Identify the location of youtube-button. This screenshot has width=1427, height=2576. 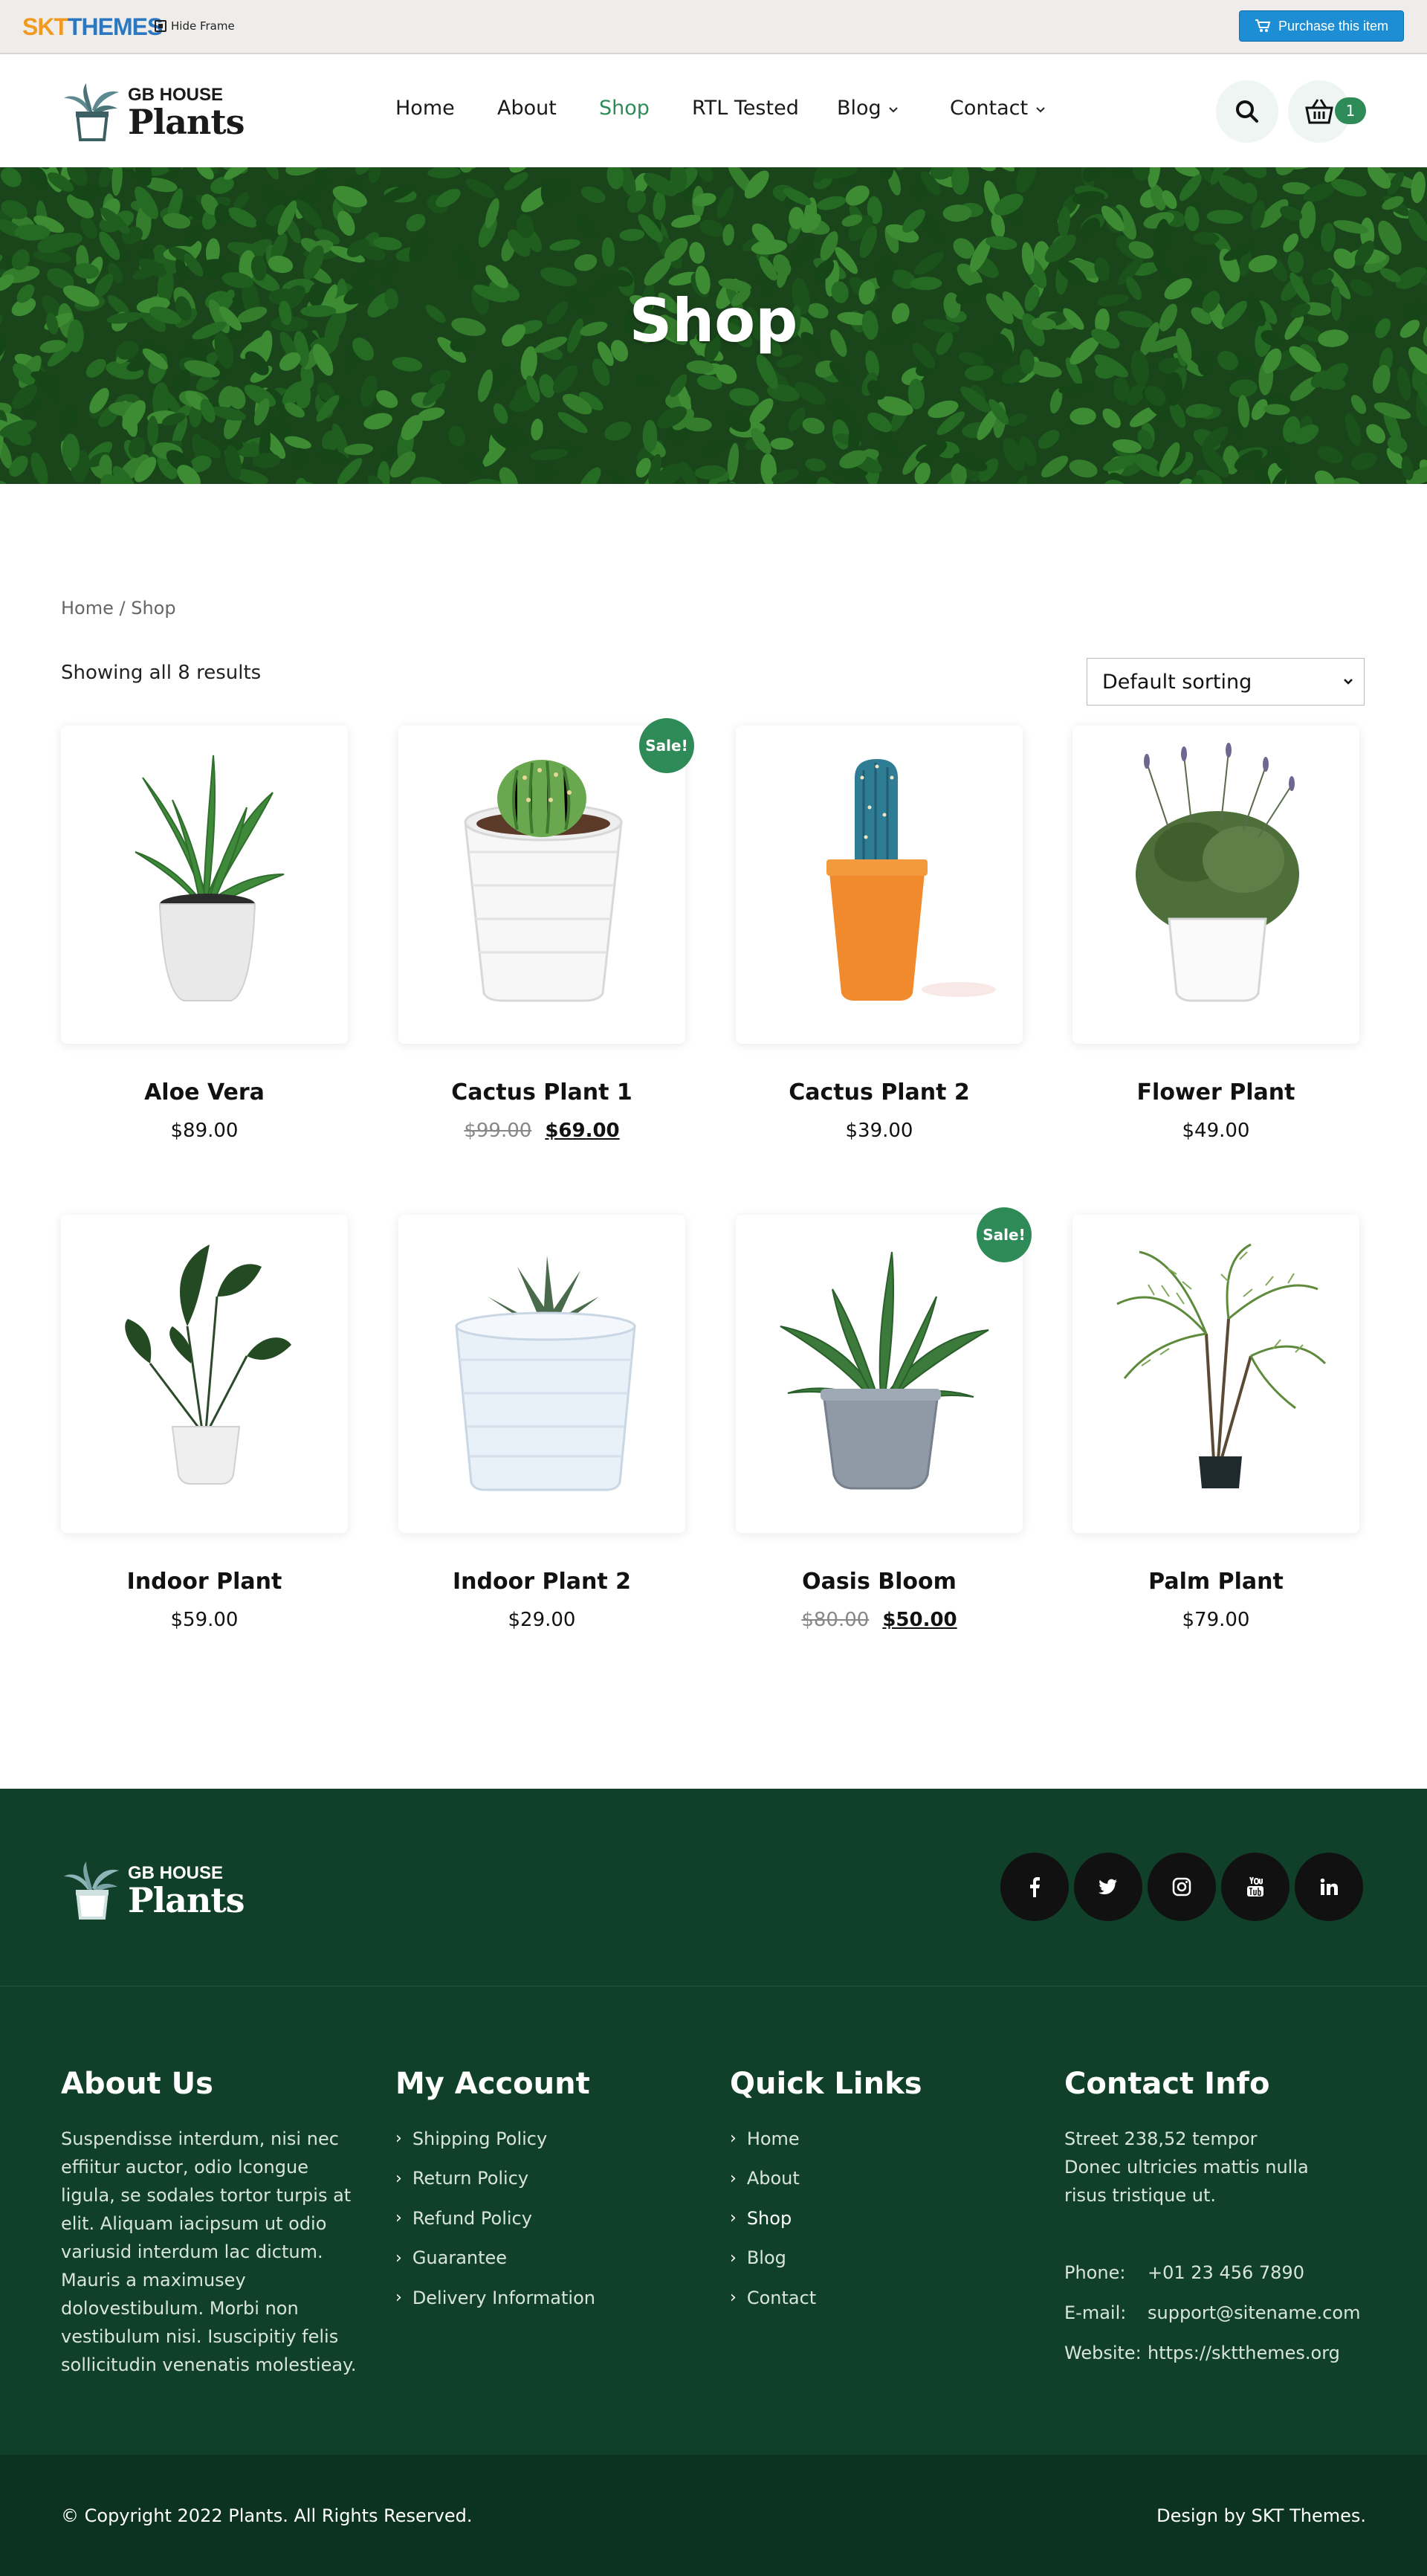
(1256, 1887).